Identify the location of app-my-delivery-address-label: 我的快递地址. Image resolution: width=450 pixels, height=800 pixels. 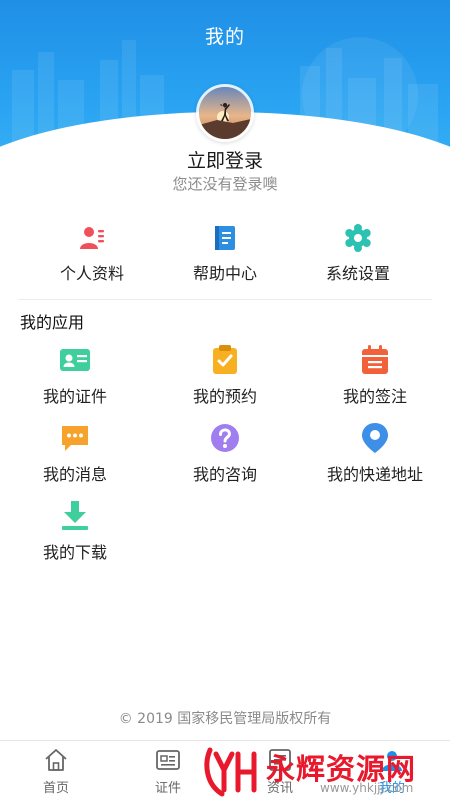
(374, 474).